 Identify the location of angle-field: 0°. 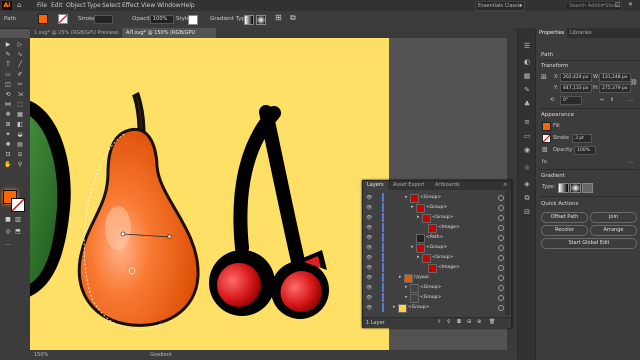
(571, 100).